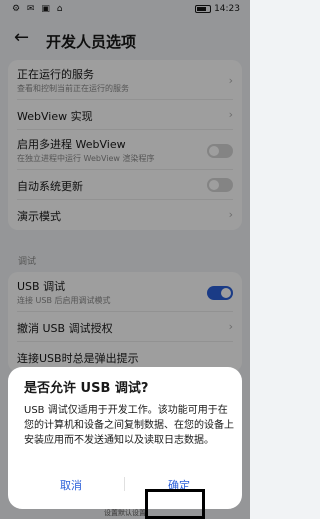 The image size is (320, 519). Describe the element at coordinates (86, 388) in the screenshot. I see `dialog-title: 是否允许 USB 调试?` at that location.